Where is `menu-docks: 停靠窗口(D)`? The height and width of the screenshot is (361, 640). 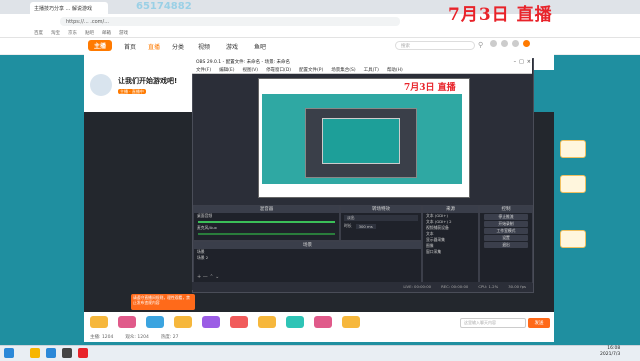 menu-docks: 停靠窗口(D) is located at coordinates (278, 70).